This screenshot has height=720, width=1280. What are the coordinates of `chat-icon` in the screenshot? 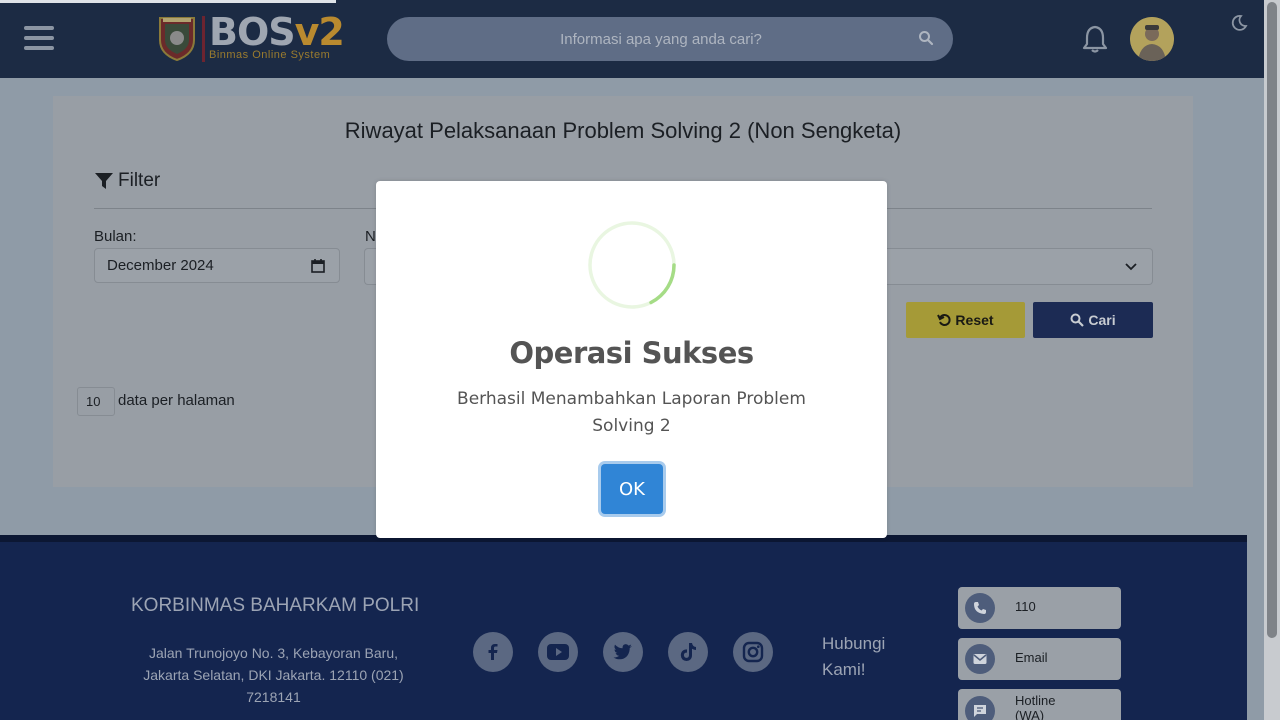 It's located at (980, 708).